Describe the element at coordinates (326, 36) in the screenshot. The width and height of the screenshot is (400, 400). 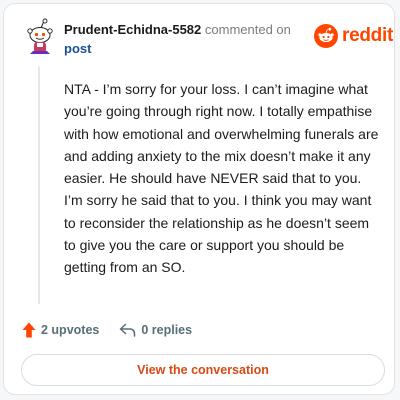
I see `reddit-snoo-icon` at that location.